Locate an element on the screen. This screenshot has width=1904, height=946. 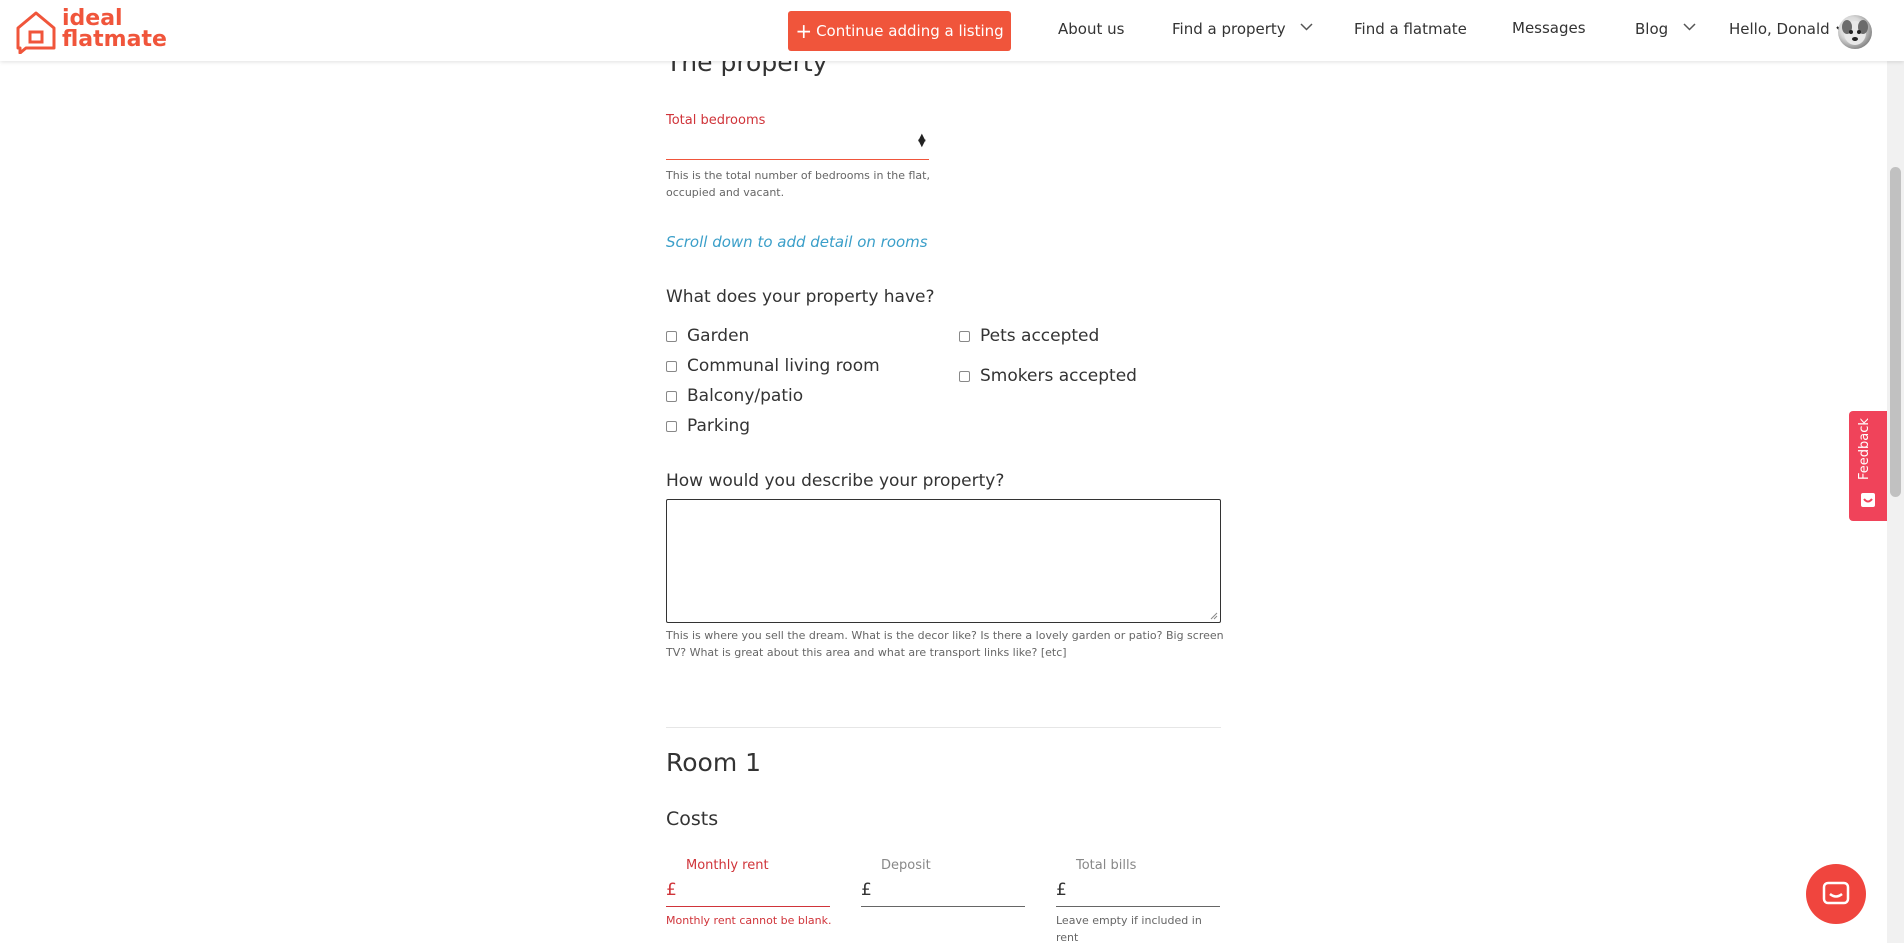
house-logo-icon is located at coordinates (36, 32).